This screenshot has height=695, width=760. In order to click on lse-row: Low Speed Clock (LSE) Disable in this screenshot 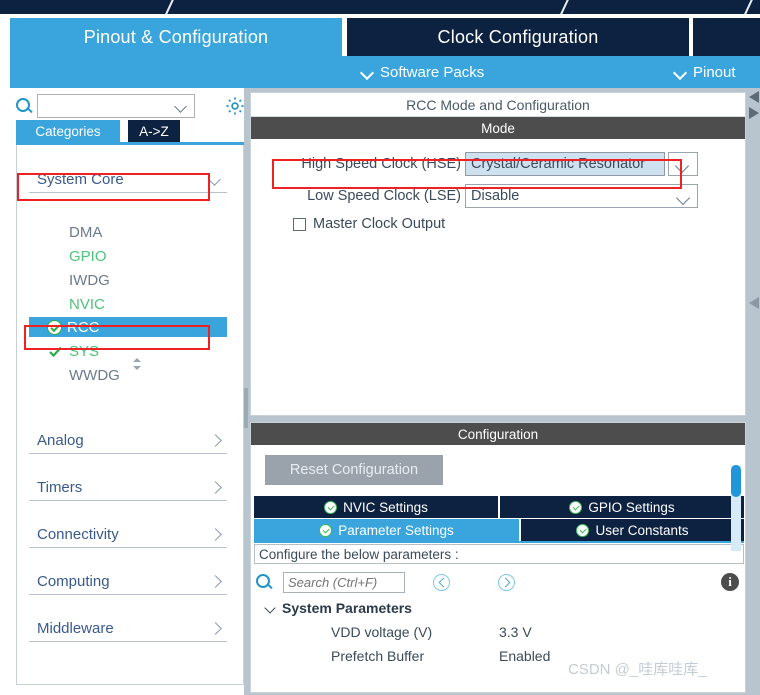, I will do `click(479, 196)`.